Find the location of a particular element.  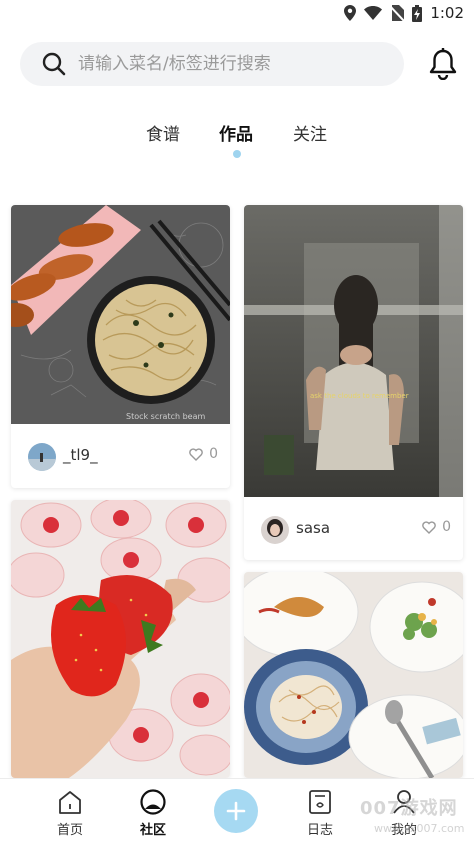

status-icons: 1:02 is located at coordinates (404, 13).